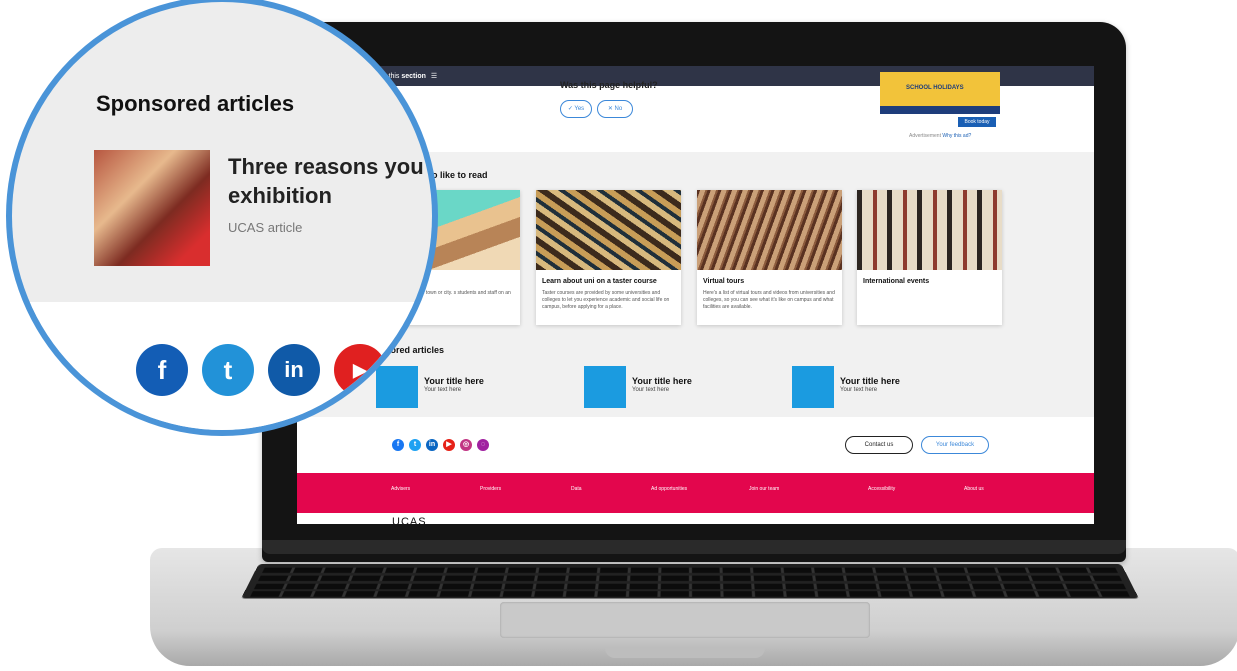 Image resolution: width=1237 pixels, height=671 pixels. What do you see at coordinates (685, 653) in the screenshot?
I see `laptop-notch` at bounding box center [685, 653].